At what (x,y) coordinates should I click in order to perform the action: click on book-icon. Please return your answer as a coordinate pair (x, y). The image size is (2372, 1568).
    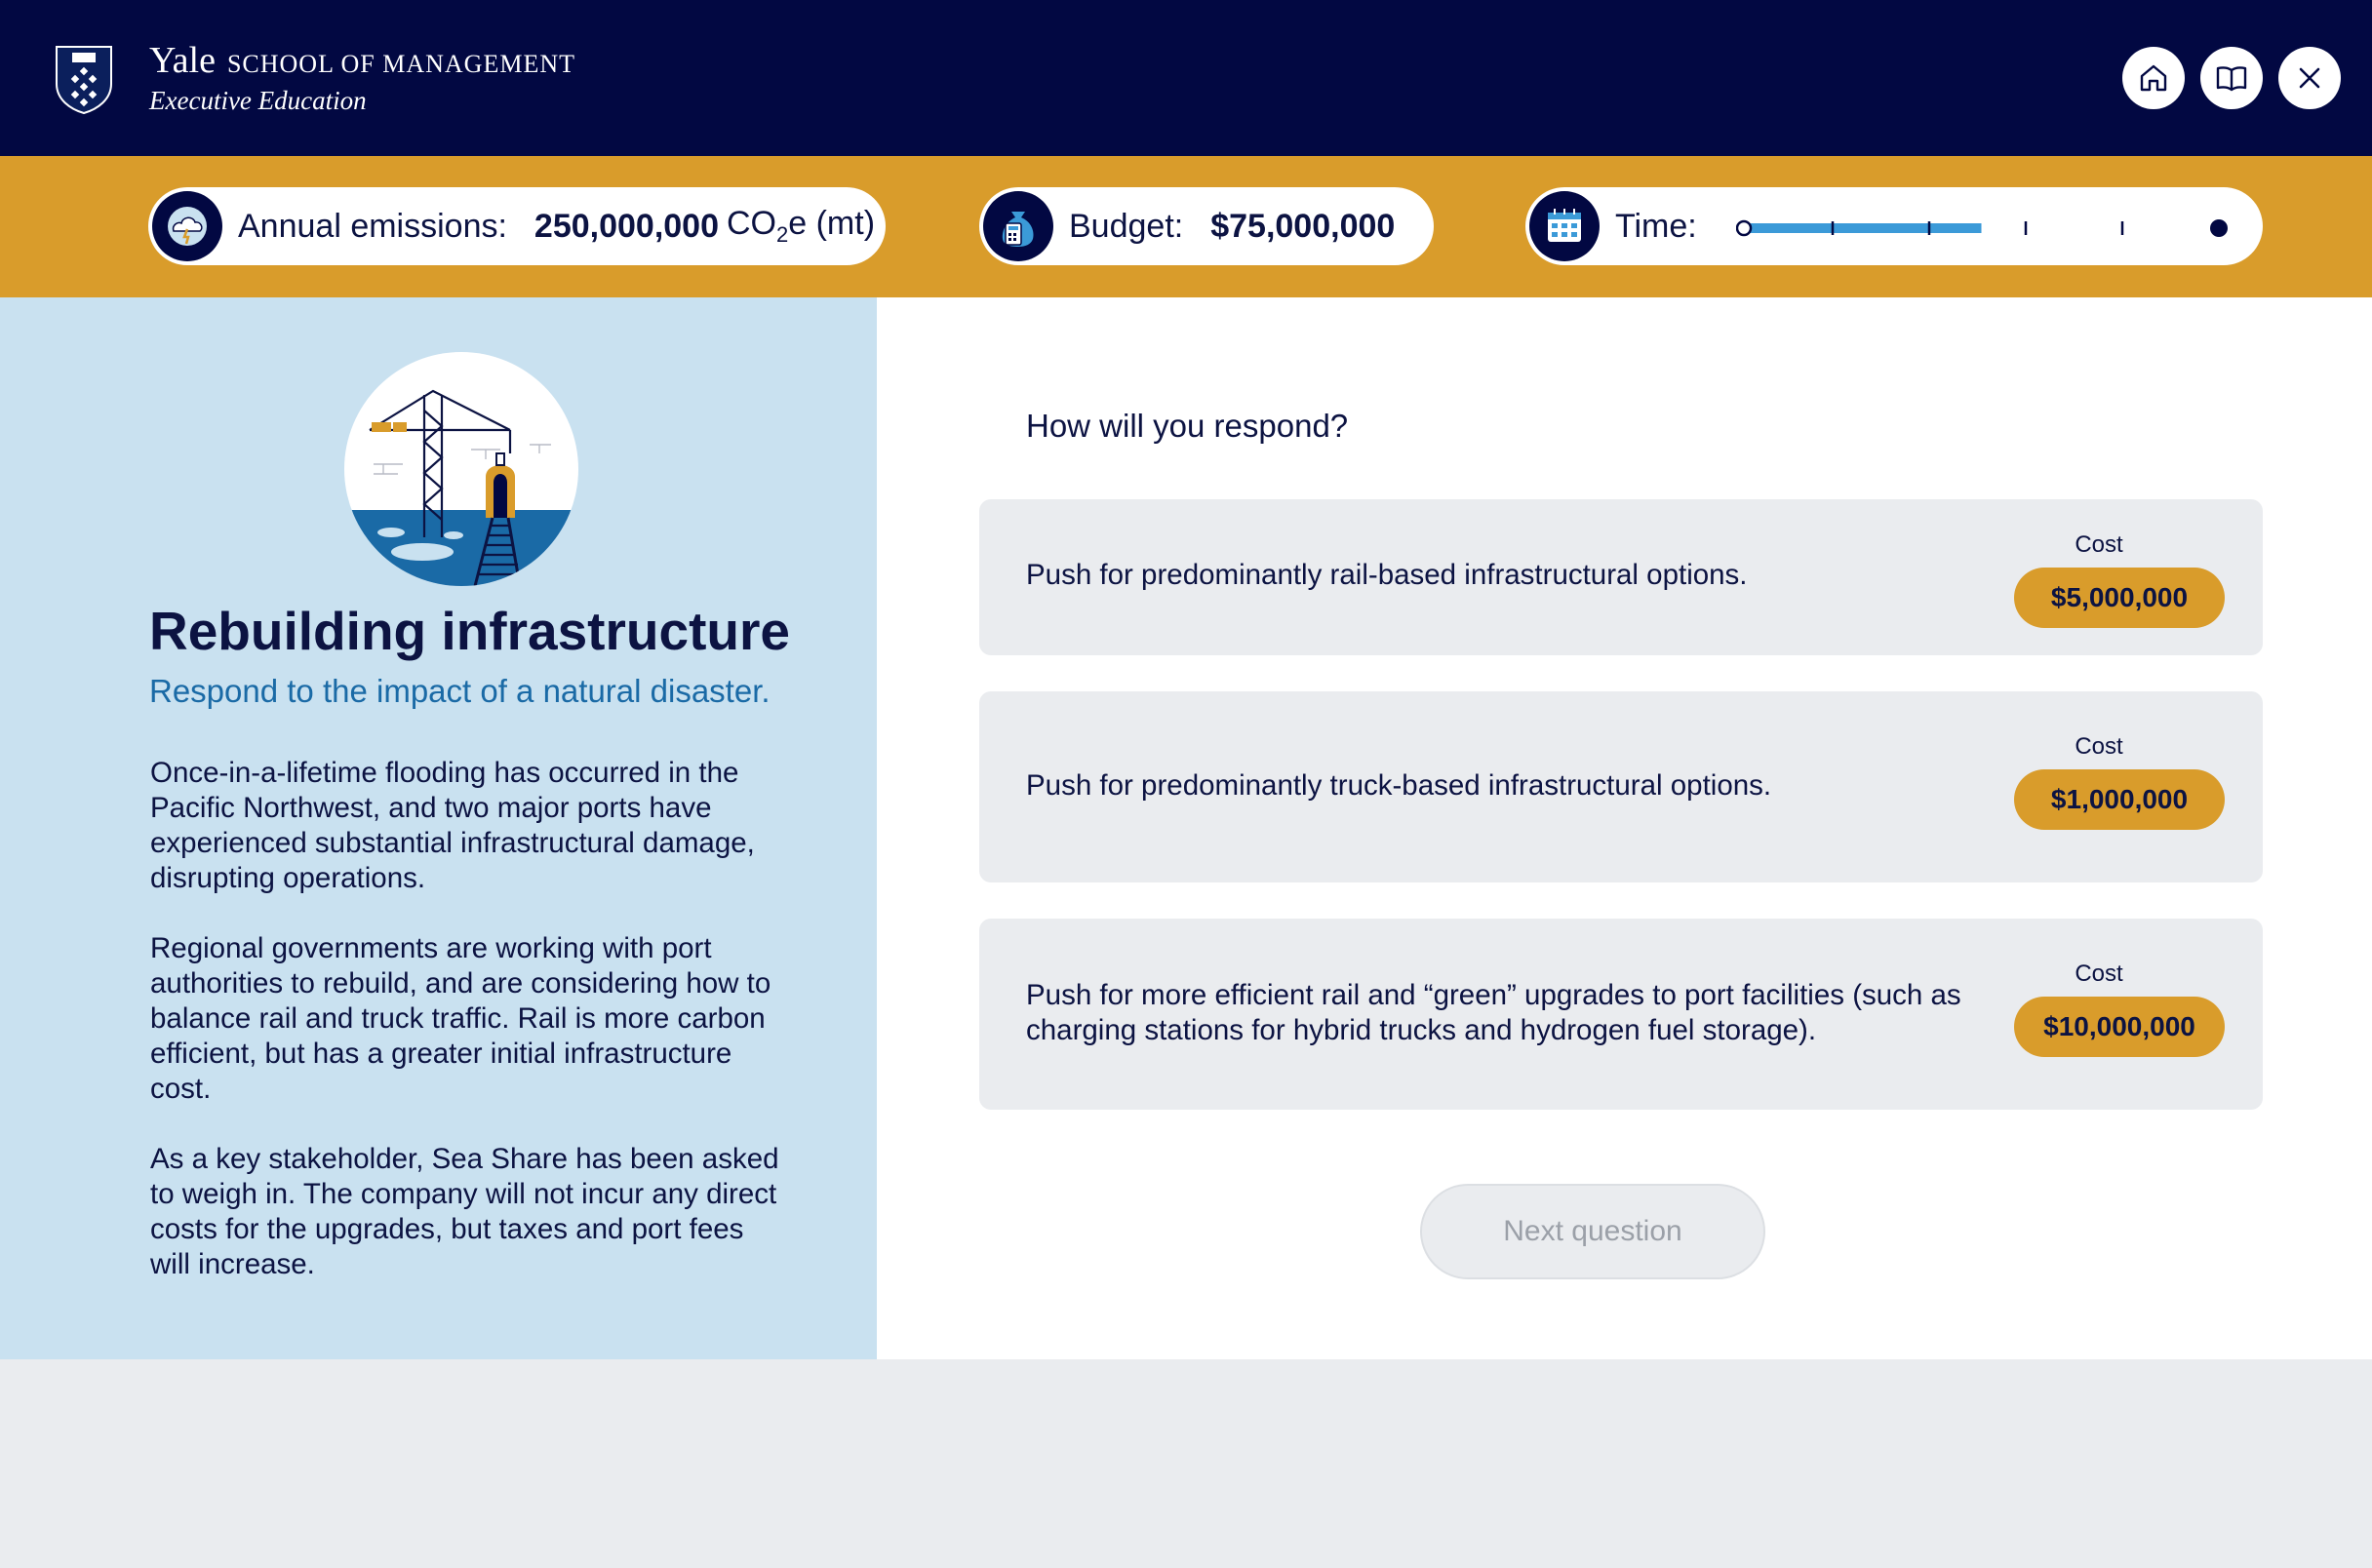
    Looking at the image, I should click on (2231, 79).